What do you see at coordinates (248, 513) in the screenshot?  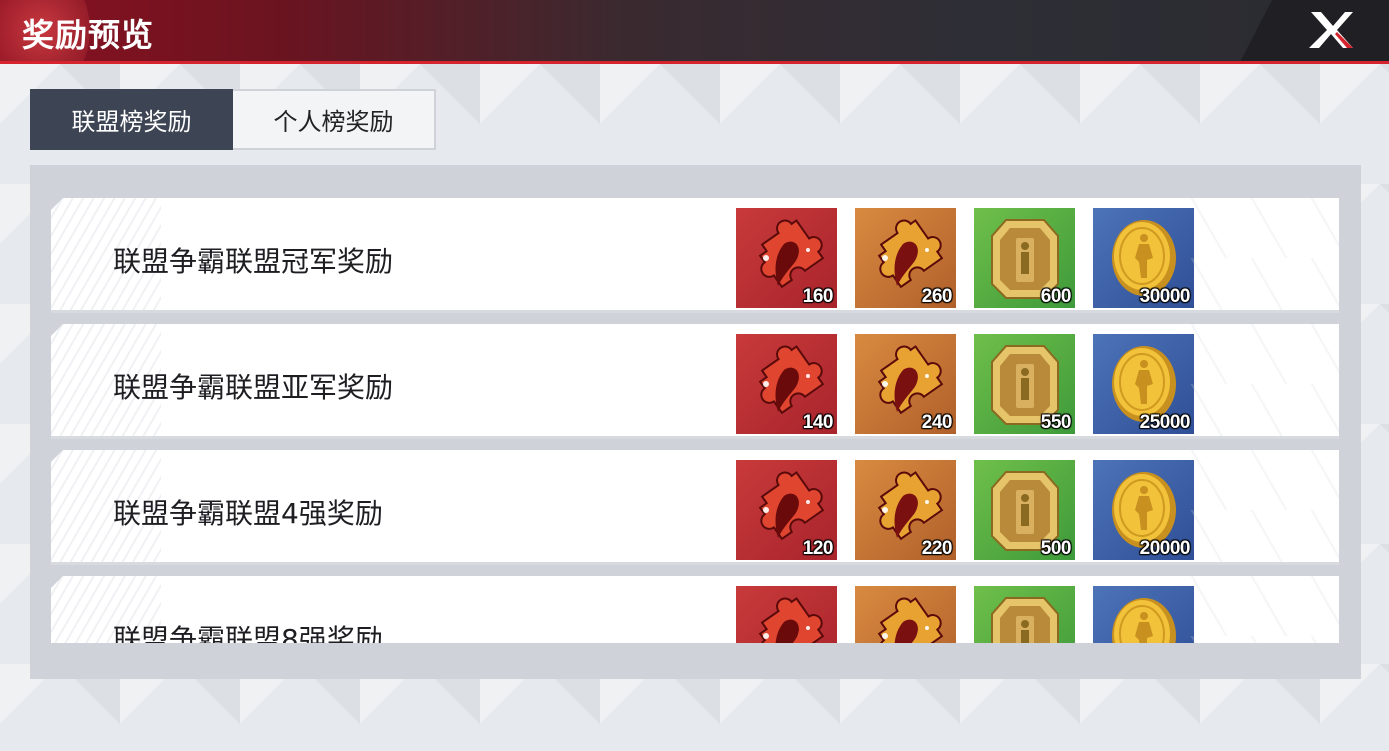 I see `reward-row-title: 联盟争霸联盟4强奖励` at bounding box center [248, 513].